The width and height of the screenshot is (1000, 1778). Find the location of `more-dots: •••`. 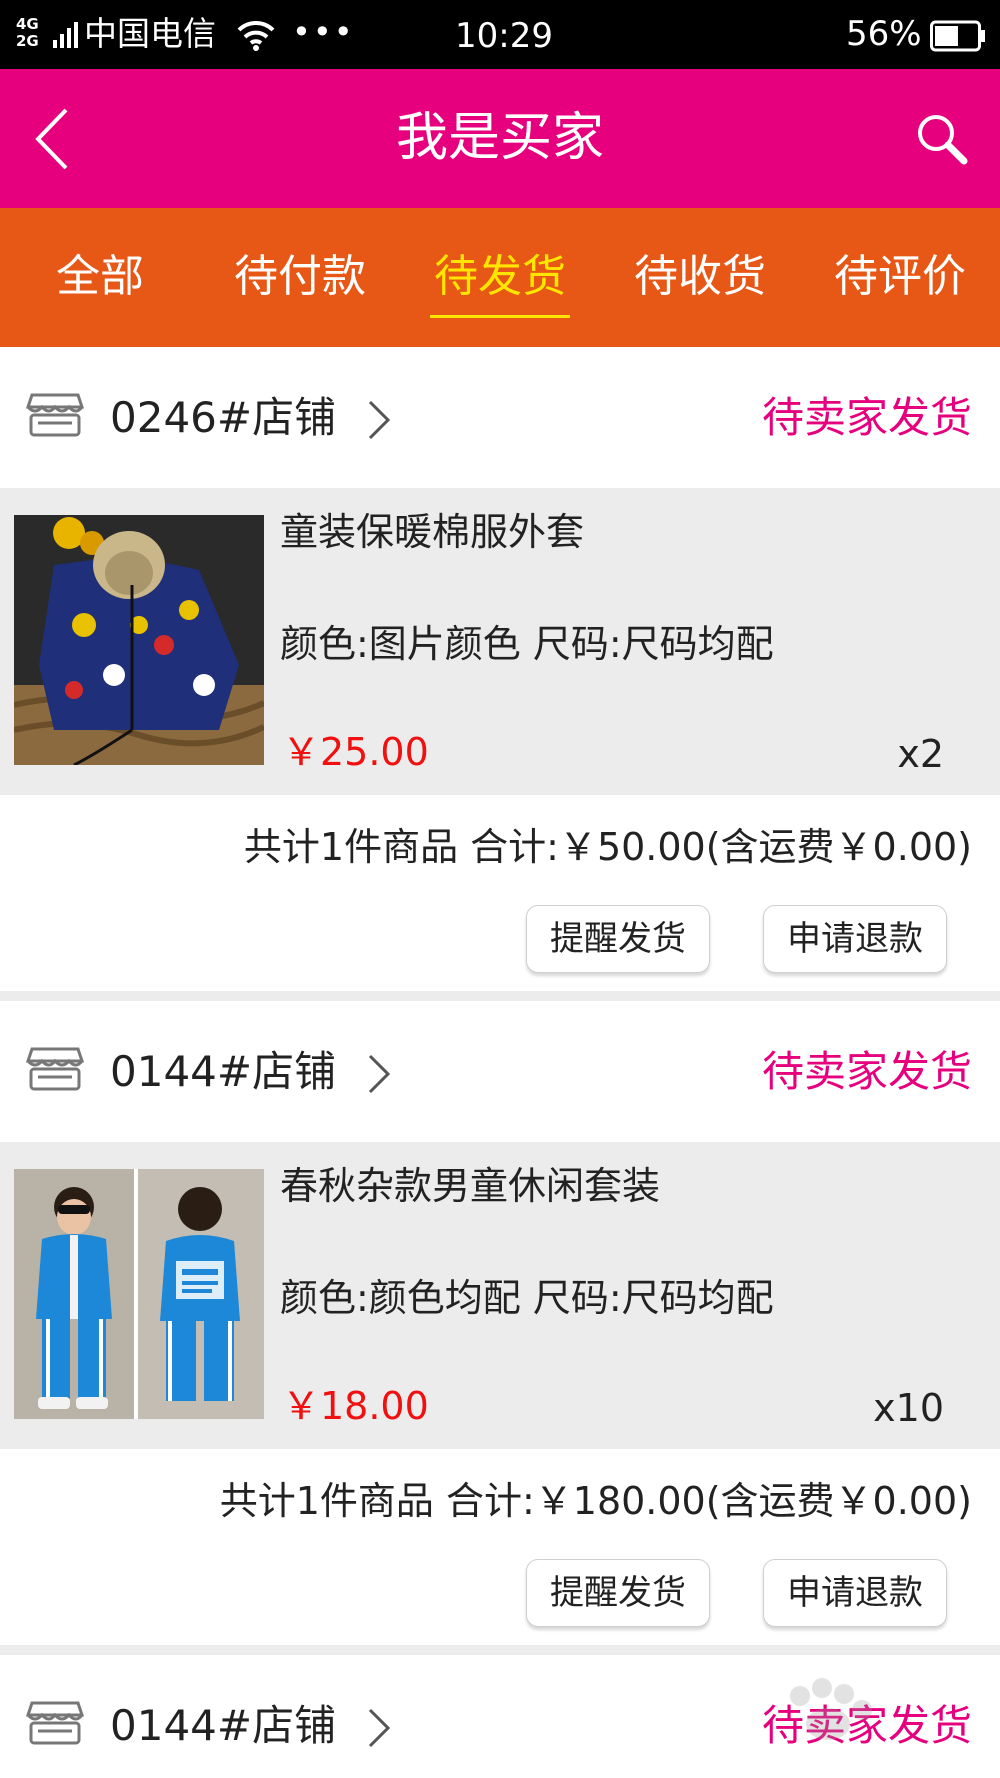

more-dots: ••• is located at coordinates (323, 32).